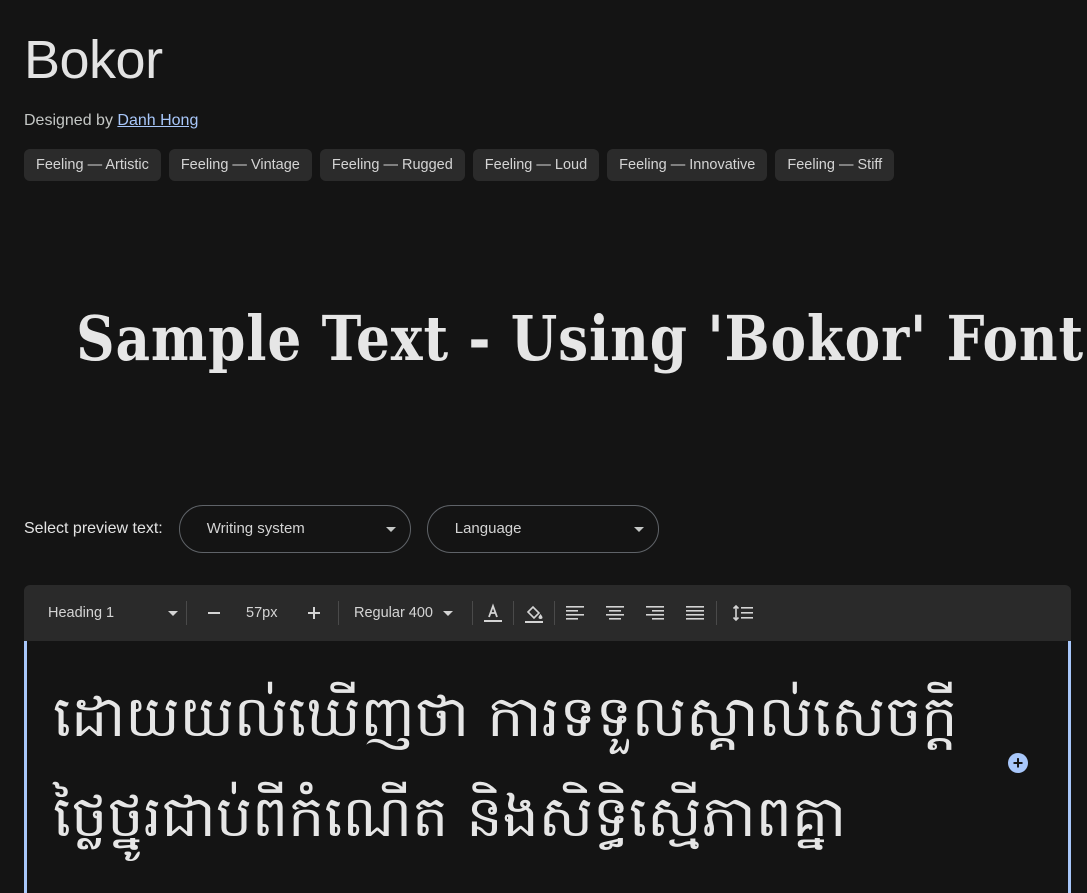 The height and width of the screenshot is (893, 1087). I want to click on minus-icon, so click(214, 613).